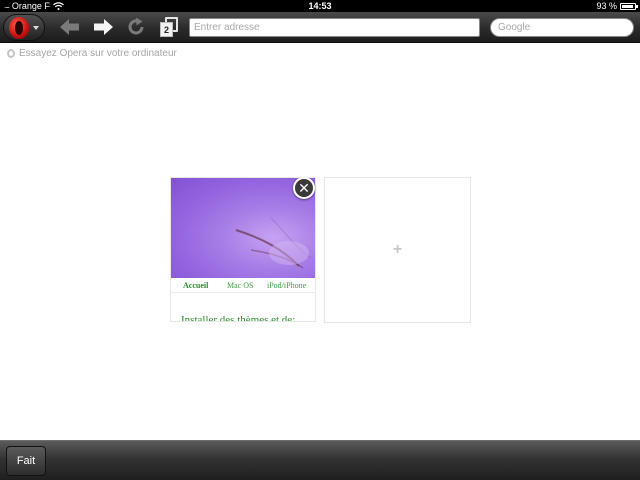 This screenshot has width=640, height=480. What do you see at coordinates (320, 460) in the screenshot?
I see `bottom-bar: Fait` at bounding box center [320, 460].